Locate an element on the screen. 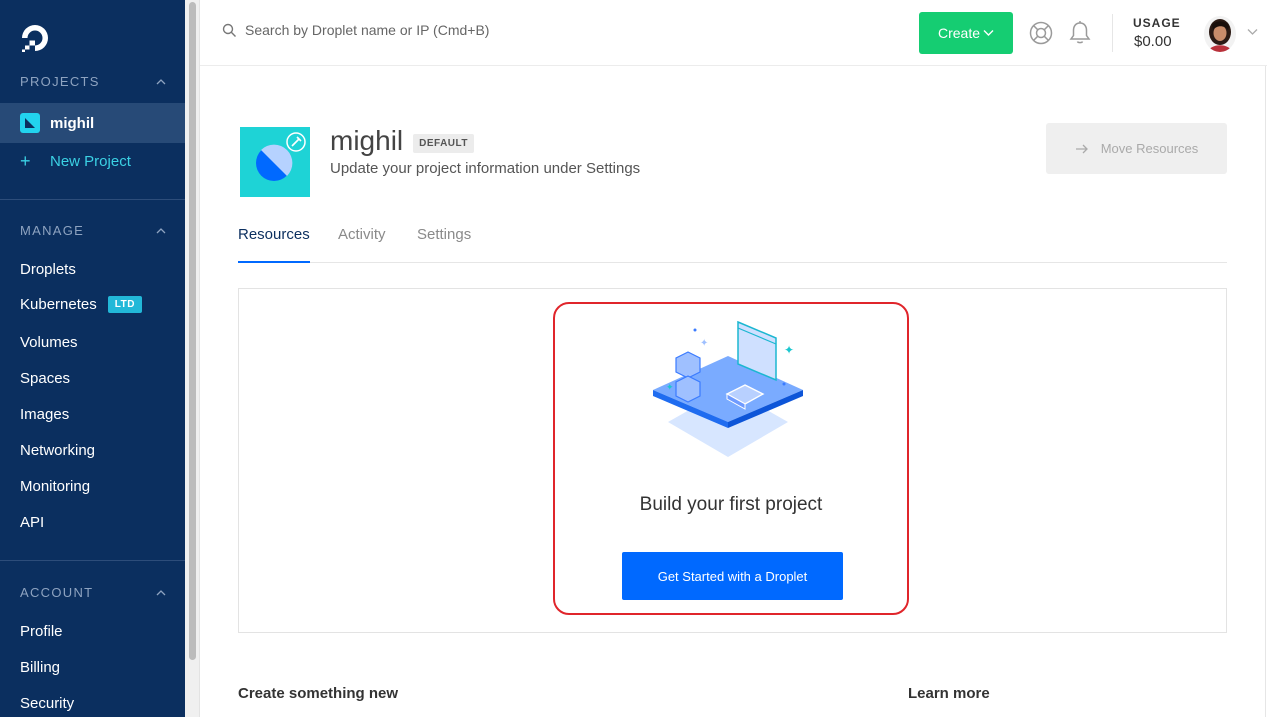 This screenshot has width=1267, height=717. tab-settings: Settings is located at coordinates (444, 244).